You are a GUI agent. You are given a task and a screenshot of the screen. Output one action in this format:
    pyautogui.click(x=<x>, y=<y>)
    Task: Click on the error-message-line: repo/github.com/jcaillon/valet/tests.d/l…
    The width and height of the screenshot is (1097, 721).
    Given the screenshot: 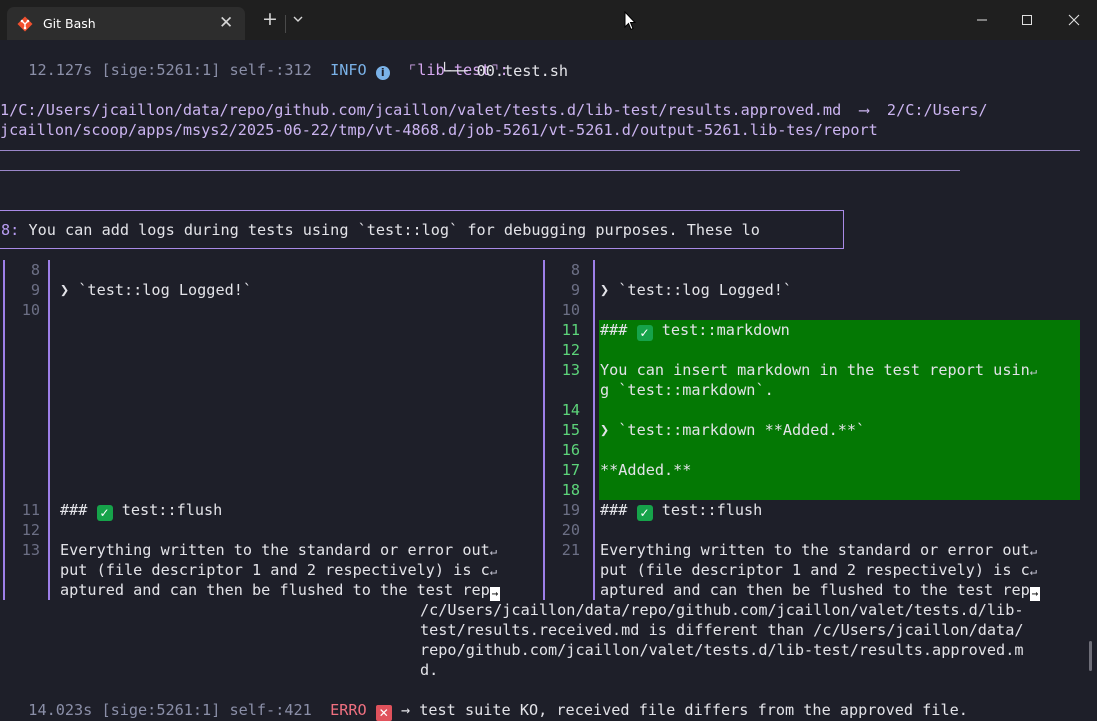 What is the action you would take?
    pyautogui.click(x=722, y=650)
    